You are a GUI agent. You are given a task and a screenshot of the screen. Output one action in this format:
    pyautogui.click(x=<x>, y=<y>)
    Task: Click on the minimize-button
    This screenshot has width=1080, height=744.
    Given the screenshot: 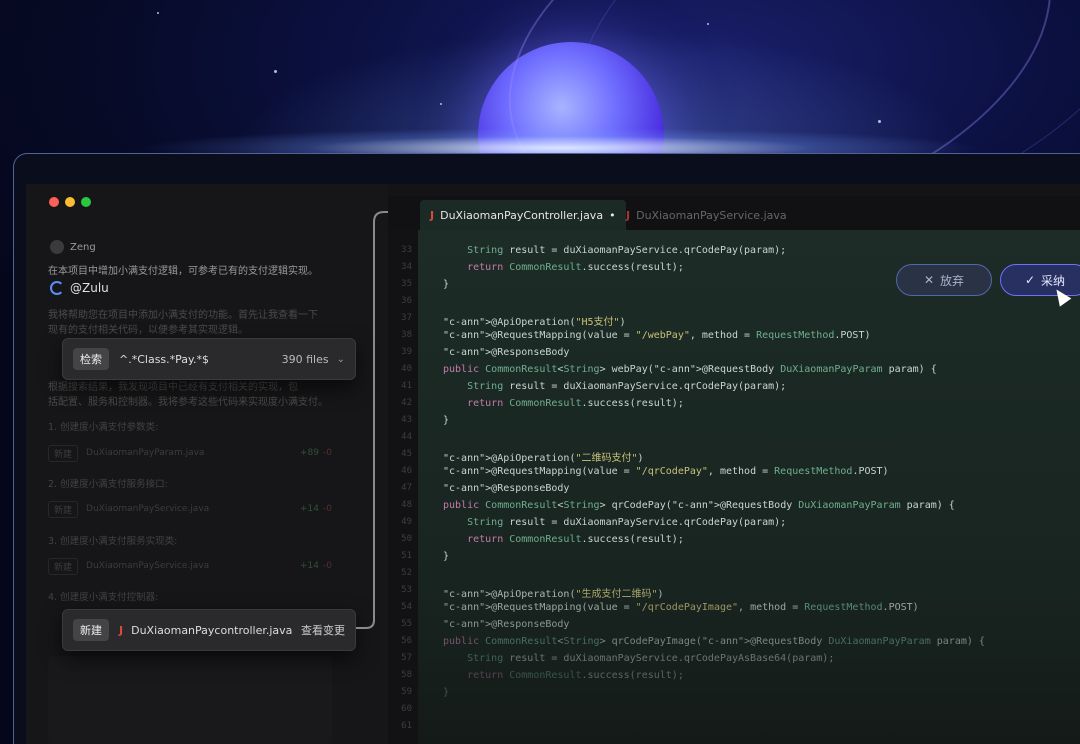 What is the action you would take?
    pyautogui.click(x=70, y=202)
    